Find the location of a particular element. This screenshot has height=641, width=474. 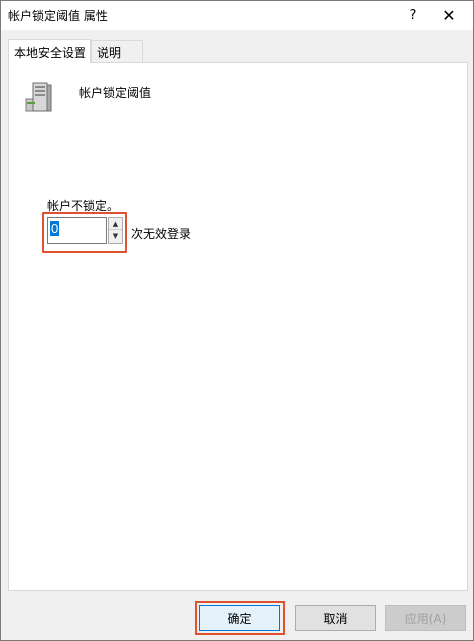

spin-up-icon: ▲ is located at coordinates (115, 224).